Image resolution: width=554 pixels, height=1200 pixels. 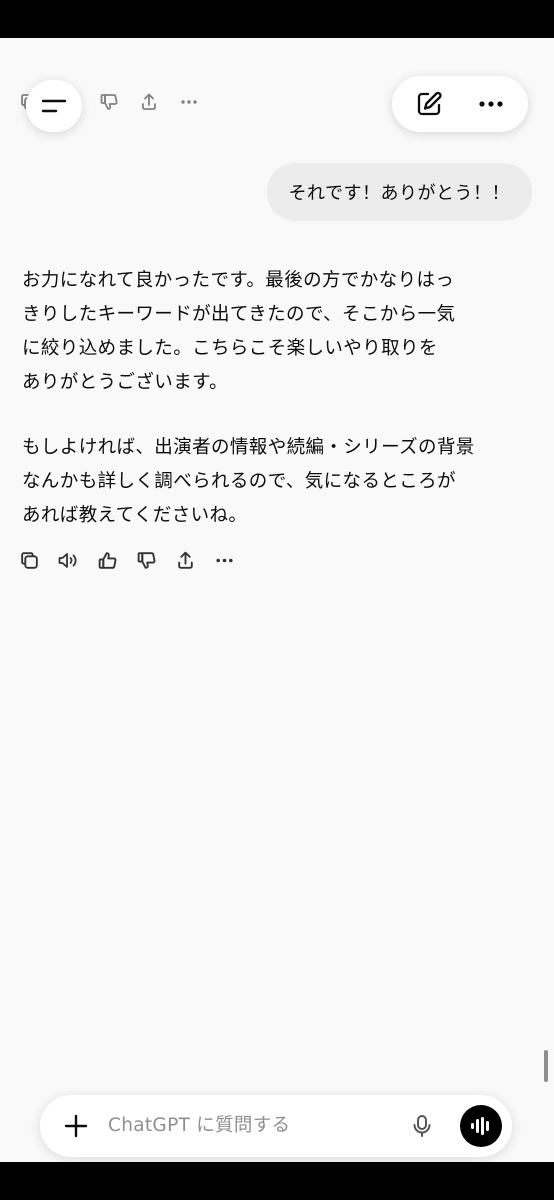 What do you see at coordinates (248, 447) in the screenshot?
I see `assistant-text-line: もしよければ、出演者の情報や続編・シリーズの背景` at bounding box center [248, 447].